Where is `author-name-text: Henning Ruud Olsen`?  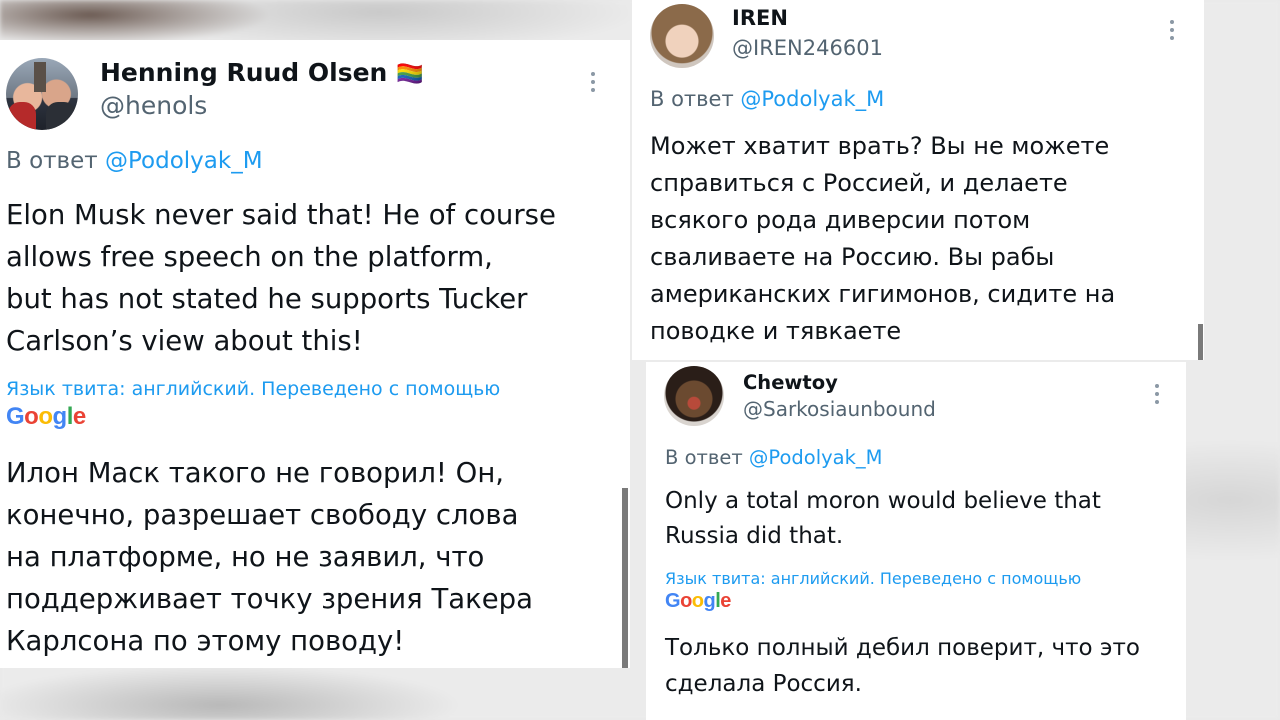 author-name-text: Henning Ruud Olsen is located at coordinates (244, 72).